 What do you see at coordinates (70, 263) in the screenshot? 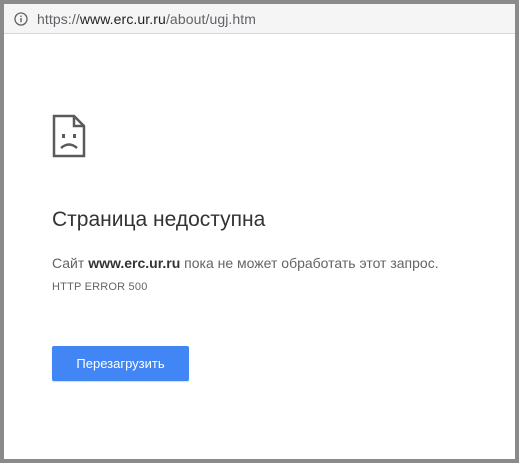
I see `description-prefix: Сайт` at bounding box center [70, 263].